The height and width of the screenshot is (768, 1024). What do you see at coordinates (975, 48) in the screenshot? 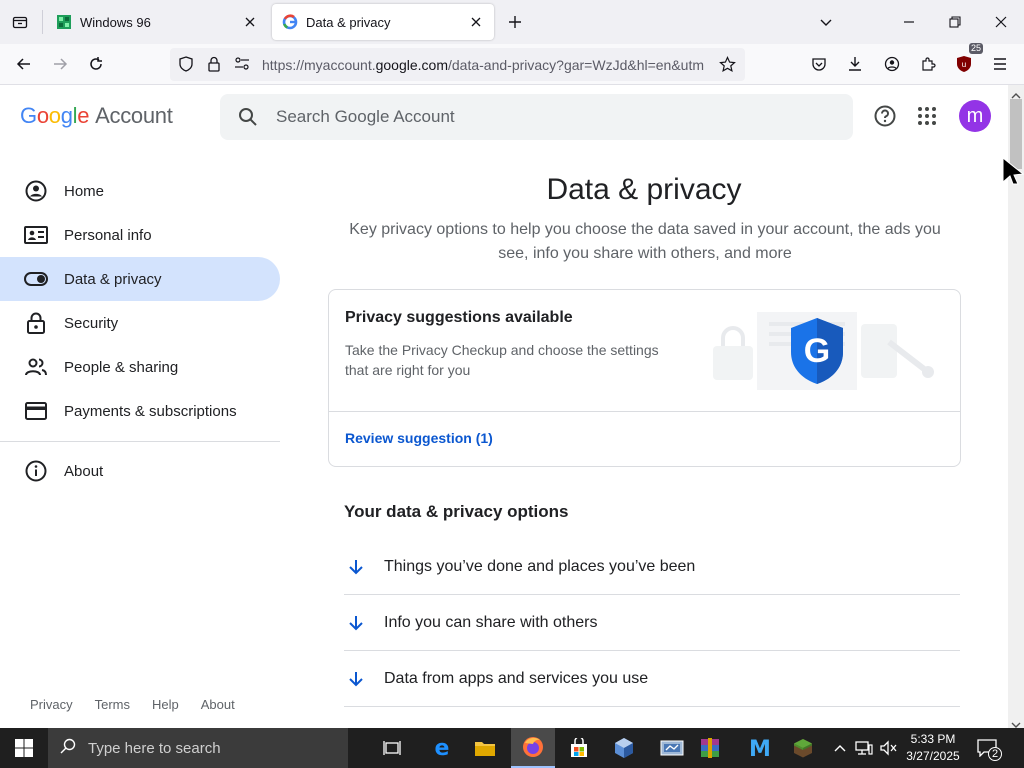
I see `extension-badge: 25` at bounding box center [975, 48].